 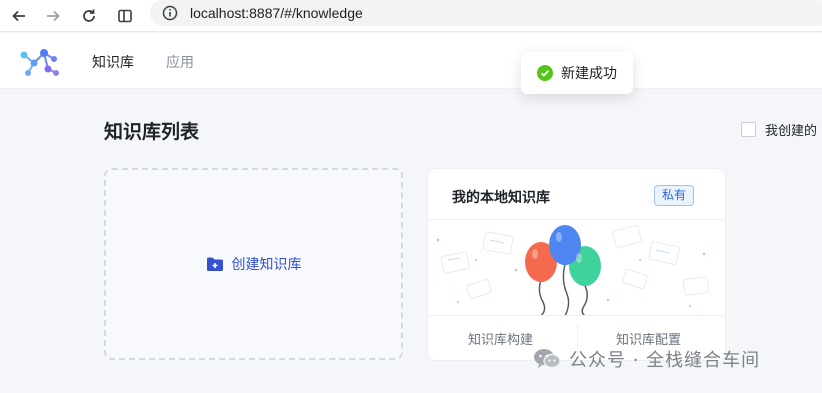 I want to click on check-circle-icon, so click(x=545, y=73).